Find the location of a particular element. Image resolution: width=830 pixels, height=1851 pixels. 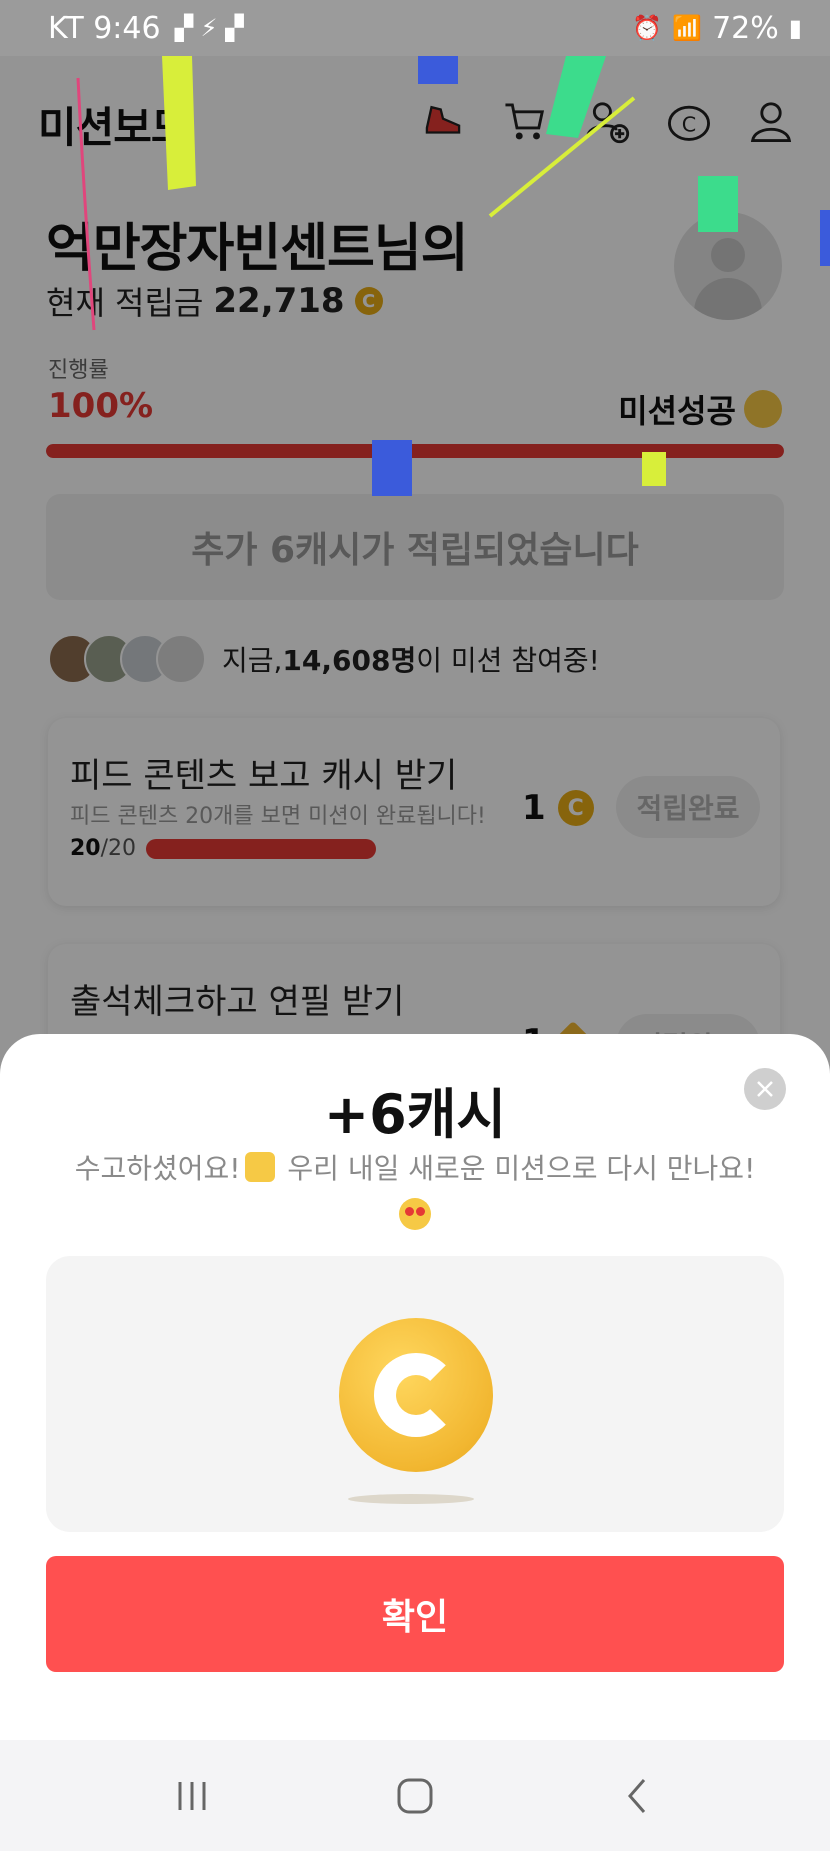

home-button is located at coordinates (415, 1796).